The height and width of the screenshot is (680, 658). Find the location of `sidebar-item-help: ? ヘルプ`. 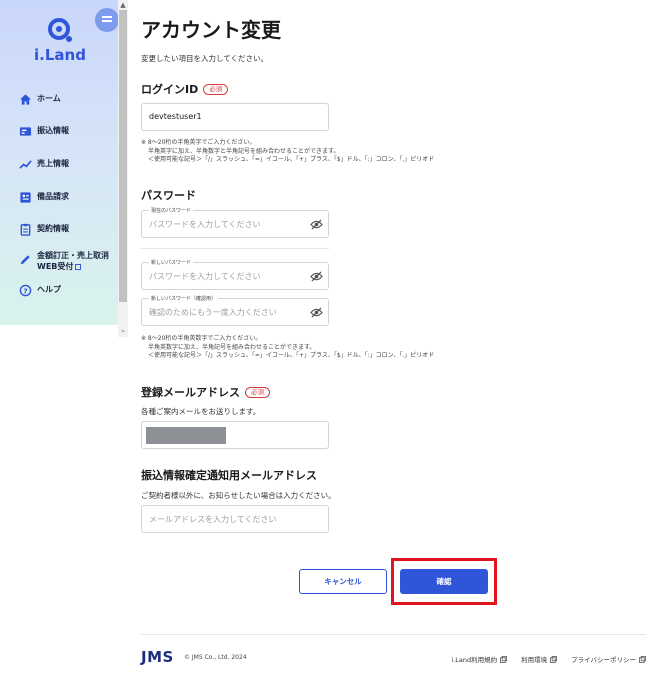

sidebar-item-help: ? ヘルプ is located at coordinates (40, 290).